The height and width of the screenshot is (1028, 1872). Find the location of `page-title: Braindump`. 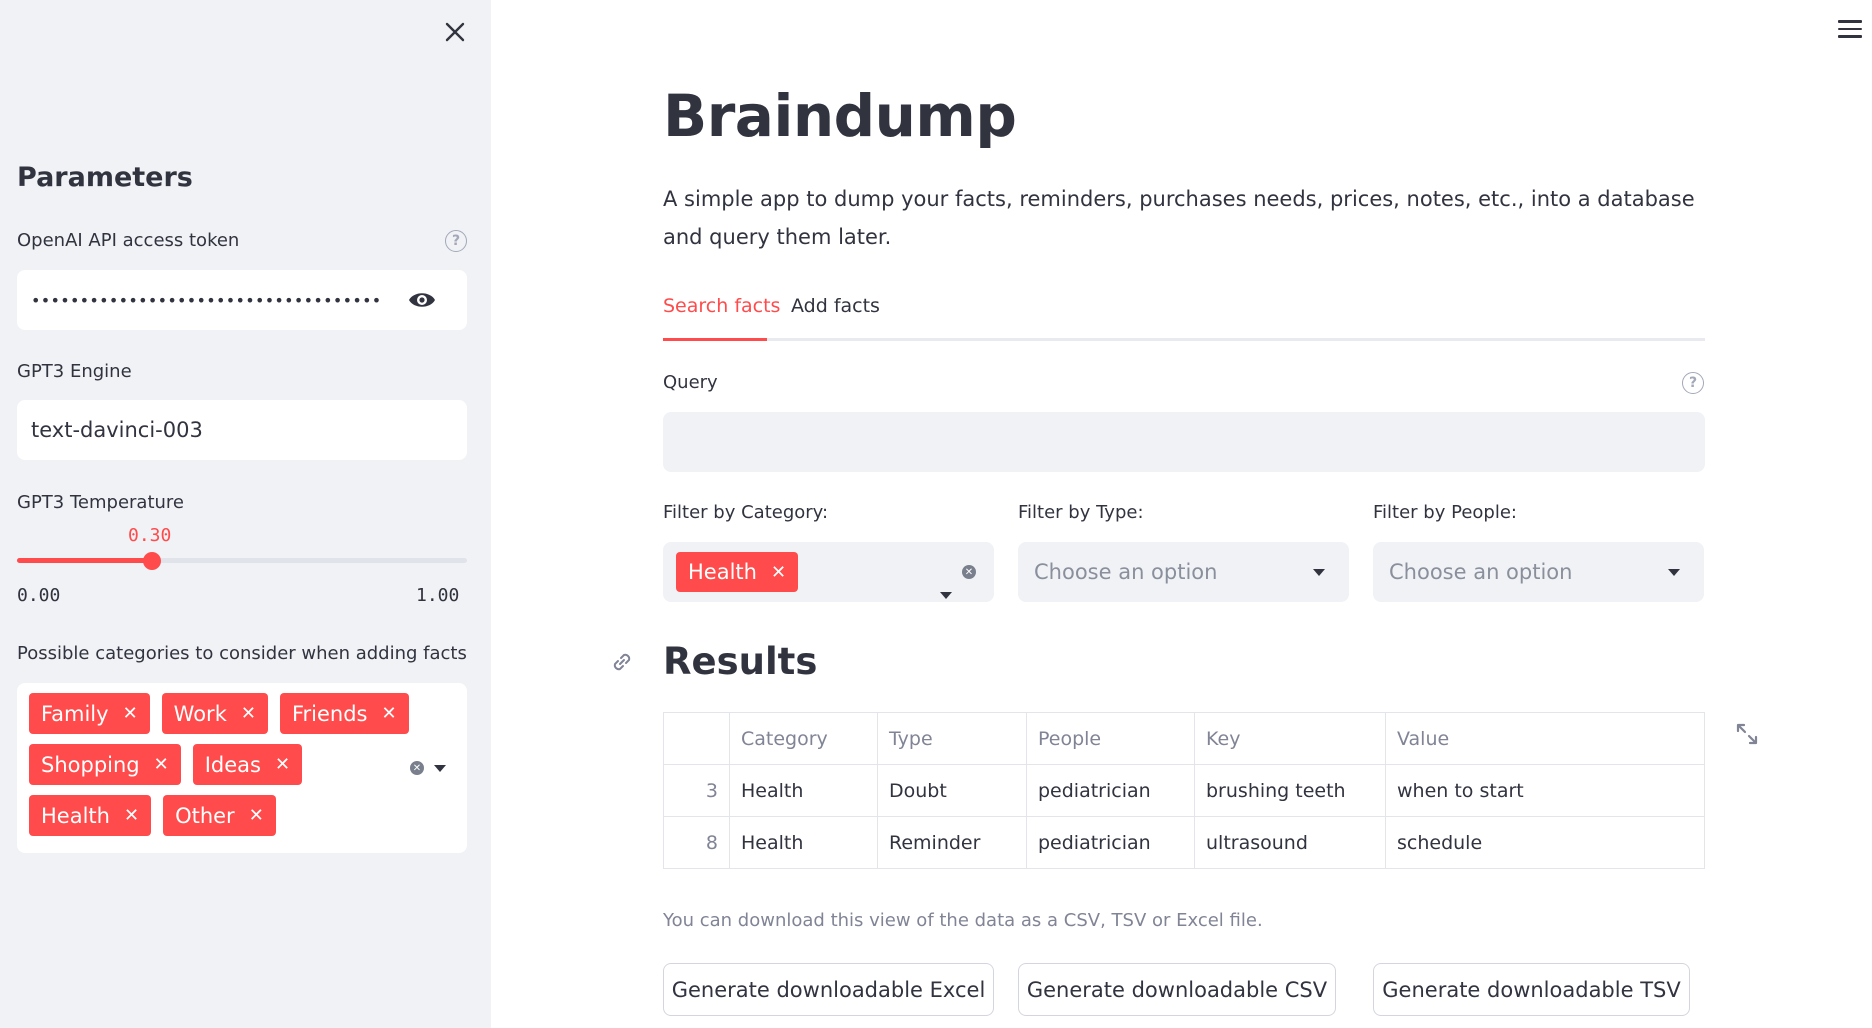

page-title: Braindump is located at coordinates (840, 116).